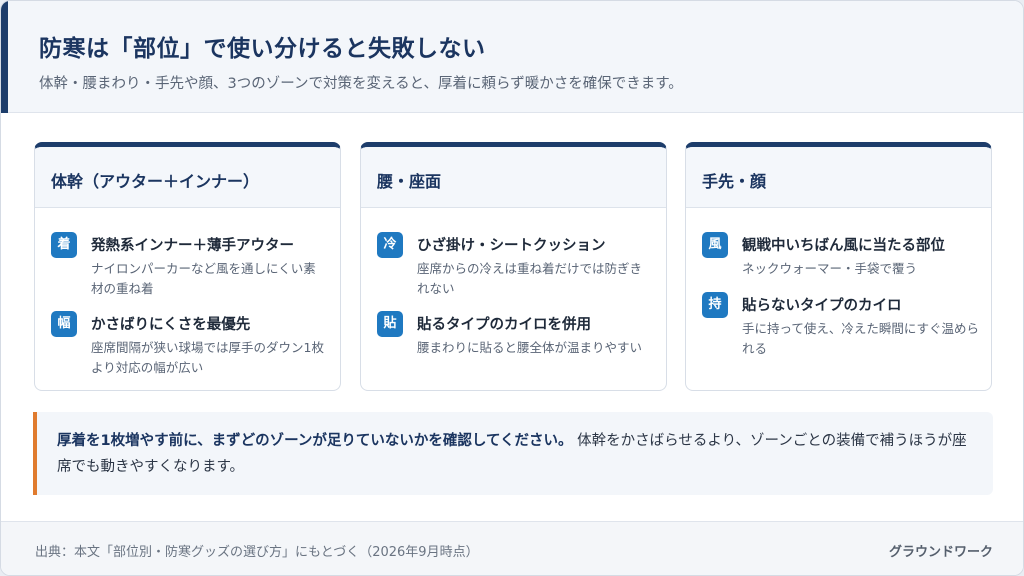 This screenshot has height=576, width=1024. Describe the element at coordinates (838, 177) in the screenshot. I see `card-title: 手先・顔` at that location.